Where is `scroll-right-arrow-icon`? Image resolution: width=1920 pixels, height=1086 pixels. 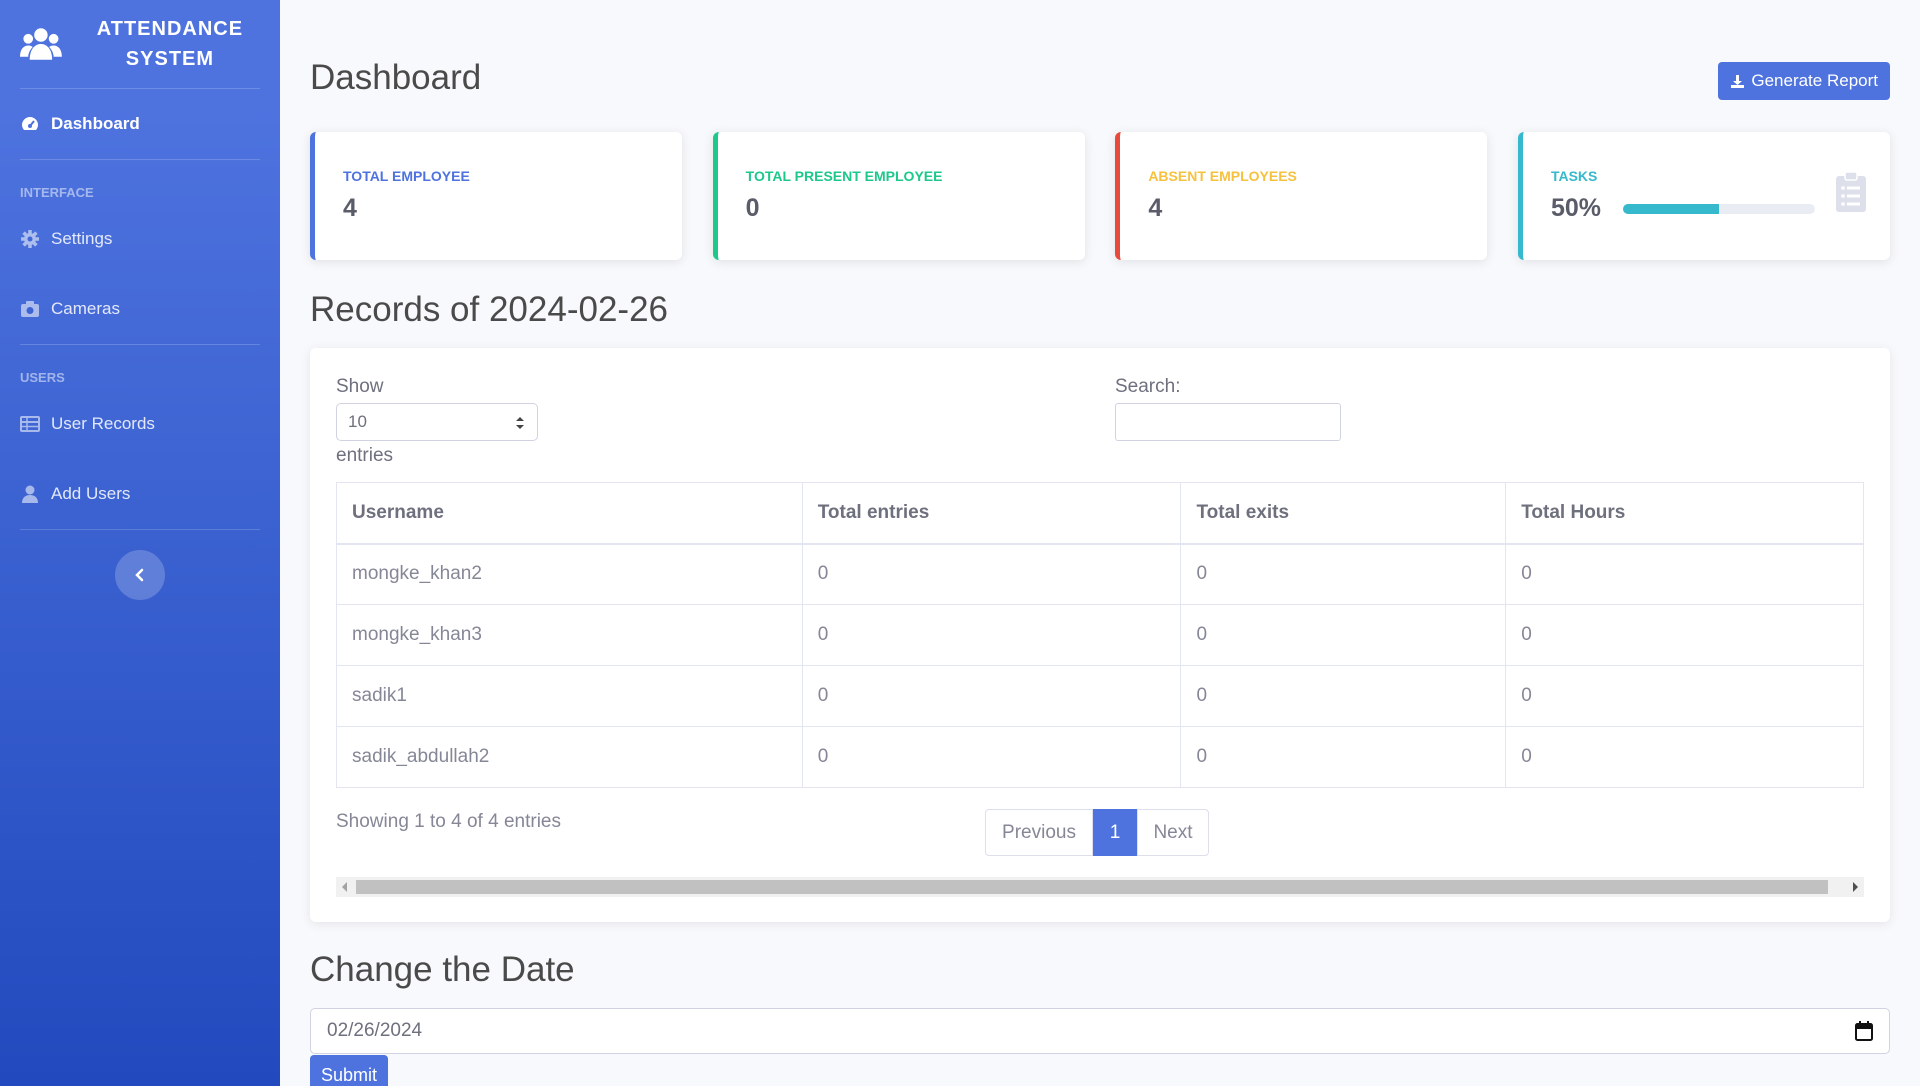
scroll-right-arrow-icon is located at coordinates (1855, 887).